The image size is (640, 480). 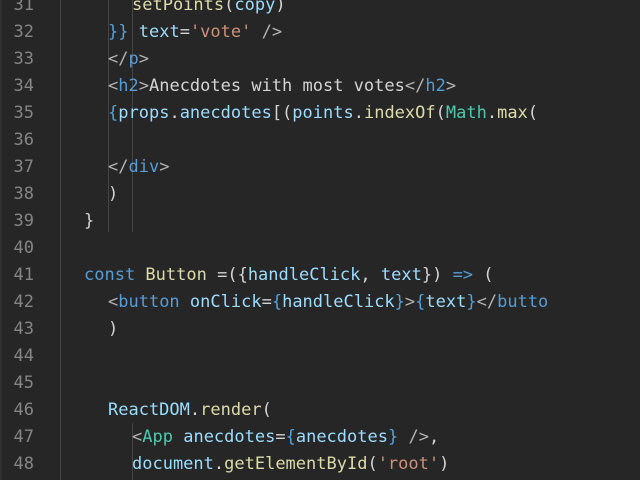 What do you see at coordinates (157, 437) in the screenshot?
I see `code-token: App` at bounding box center [157, 437].